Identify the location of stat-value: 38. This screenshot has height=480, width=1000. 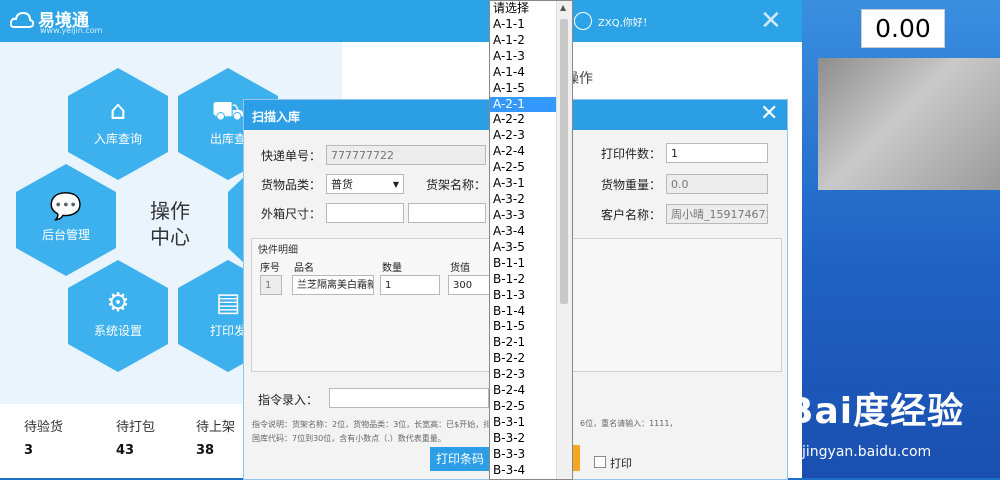
(205, 450).